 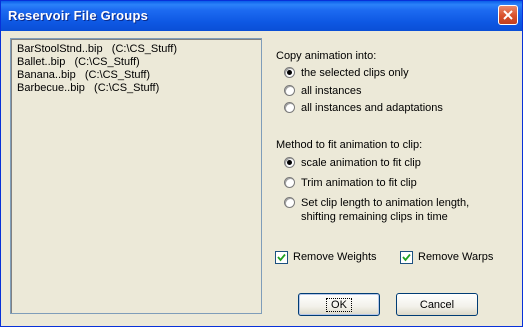 I want to click on close-icon, so click(x=508, y=15).